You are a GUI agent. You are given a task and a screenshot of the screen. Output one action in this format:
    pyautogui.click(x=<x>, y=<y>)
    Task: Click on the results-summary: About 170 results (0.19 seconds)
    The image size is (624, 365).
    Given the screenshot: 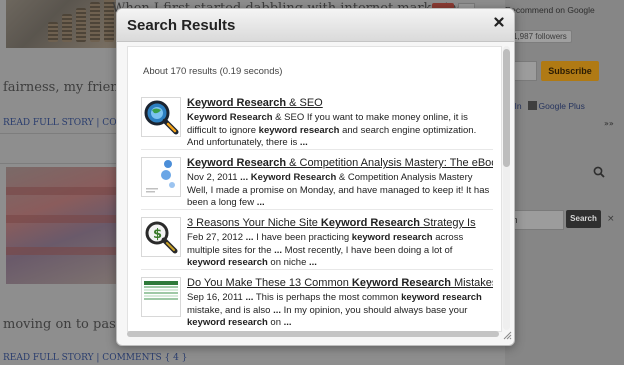 What is the action you would take?
    pyautogui.click(x=213, y=71)
    